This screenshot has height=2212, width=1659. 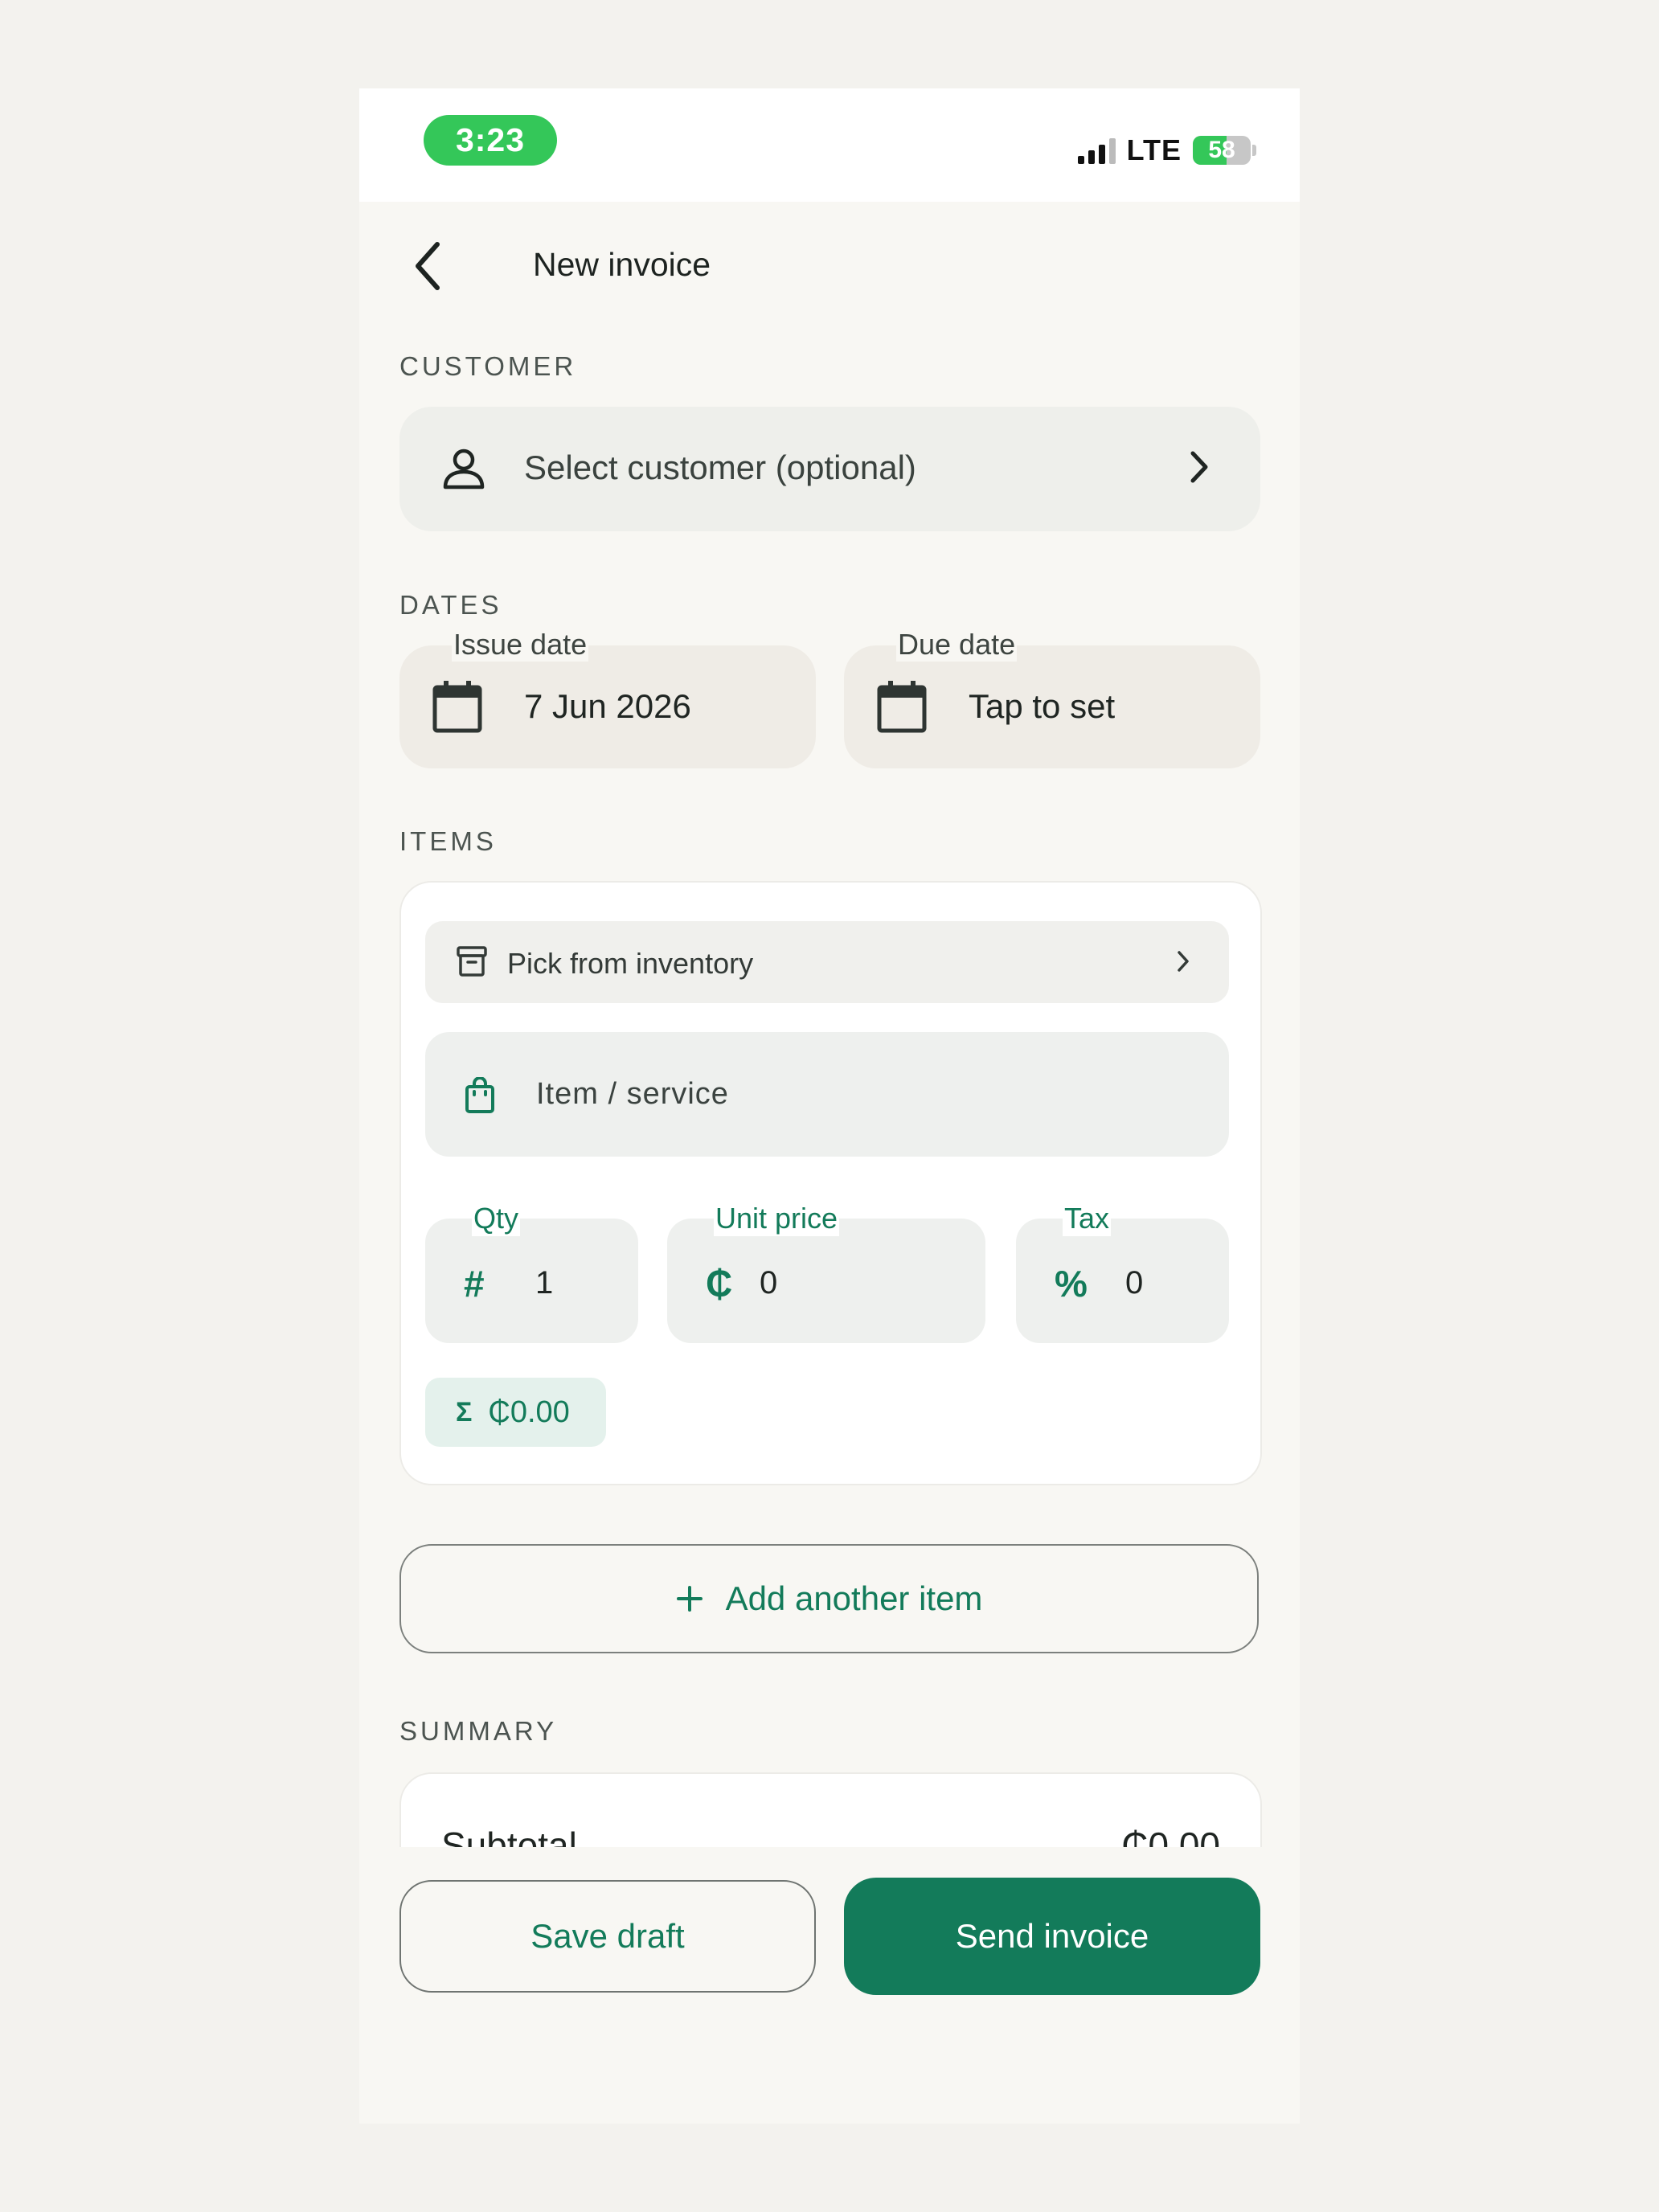 What do you see at coordinates (488, 366) in the screenshot?
I see `customer-section-label: CUSTOMER` at bounding box center [488, 366].